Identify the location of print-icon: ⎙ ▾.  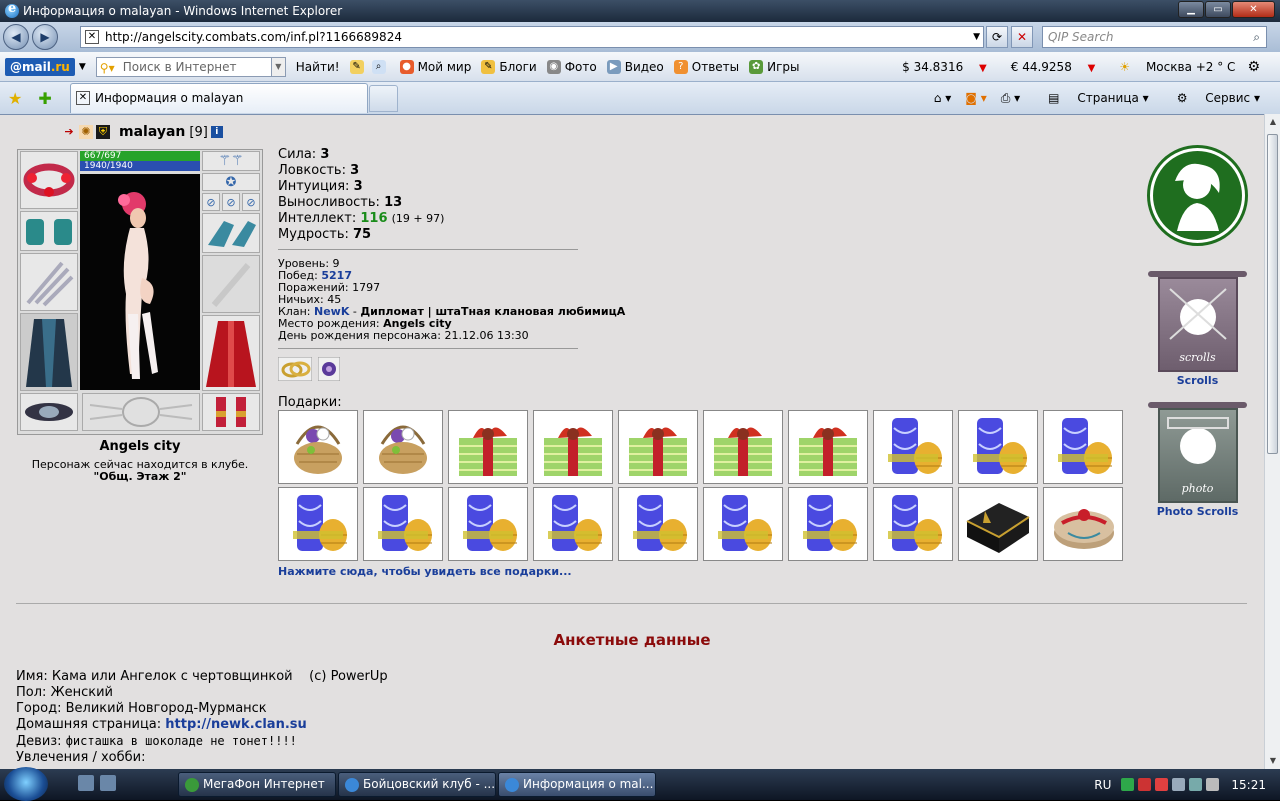
(1010, 98).